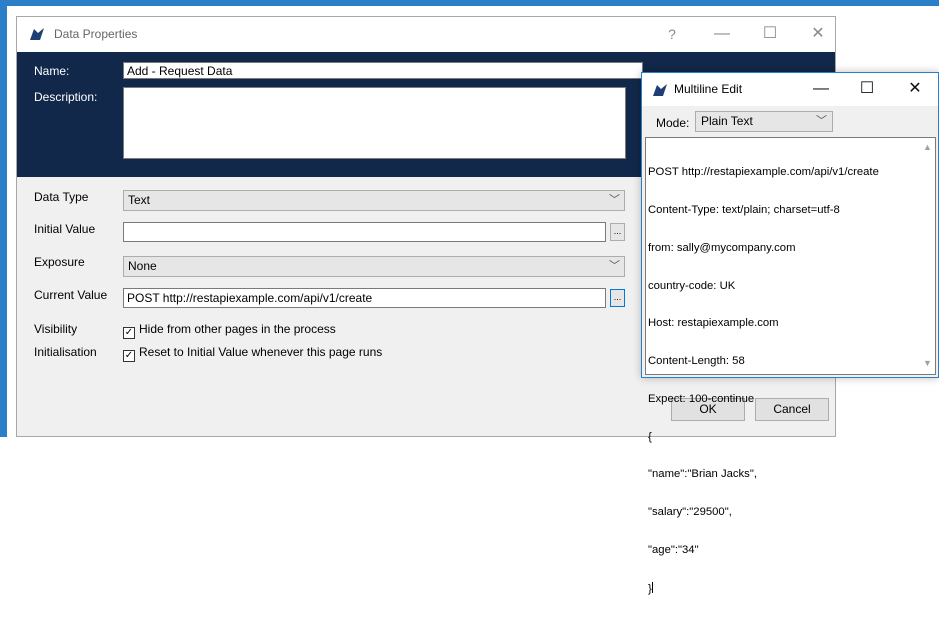 This screenshot has width=939, height=621. I want to click on multiline-minimize-button: —, so click(821, 89).